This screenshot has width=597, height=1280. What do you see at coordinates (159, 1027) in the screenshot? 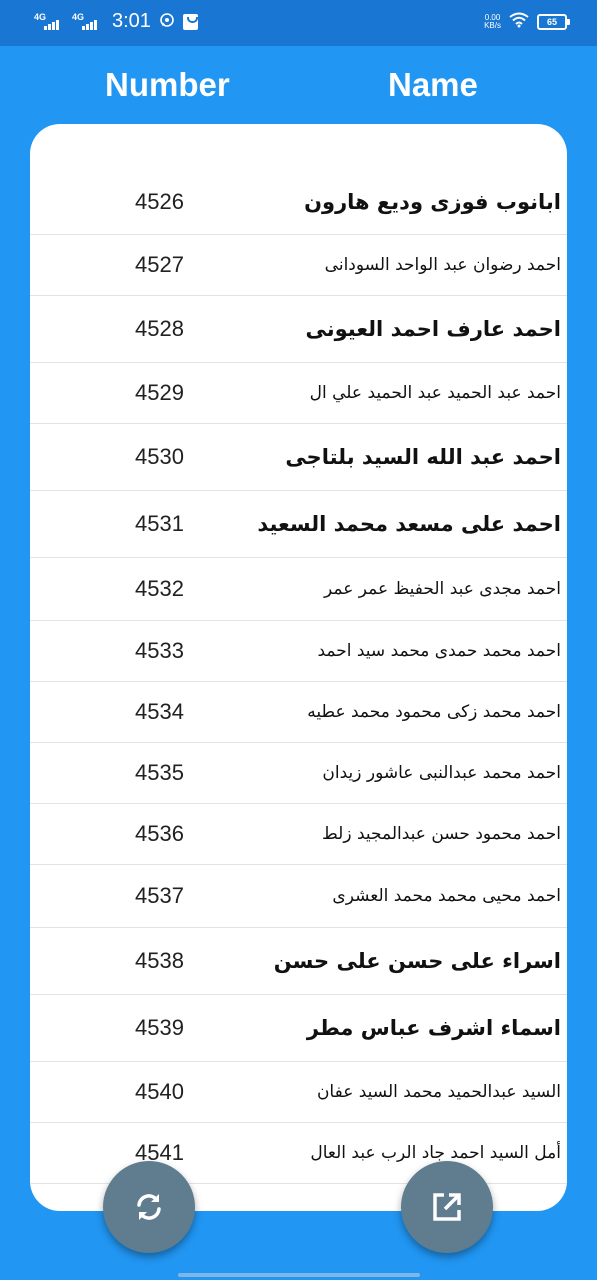
I see `row-number: 4539` at bounding box center [159, 1027].